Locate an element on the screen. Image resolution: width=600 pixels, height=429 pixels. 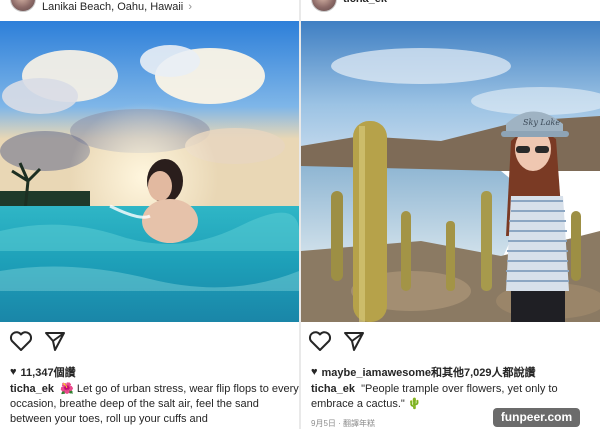
likes-count: ♥ 11,347個讚 is located at coordinates (43, 372).